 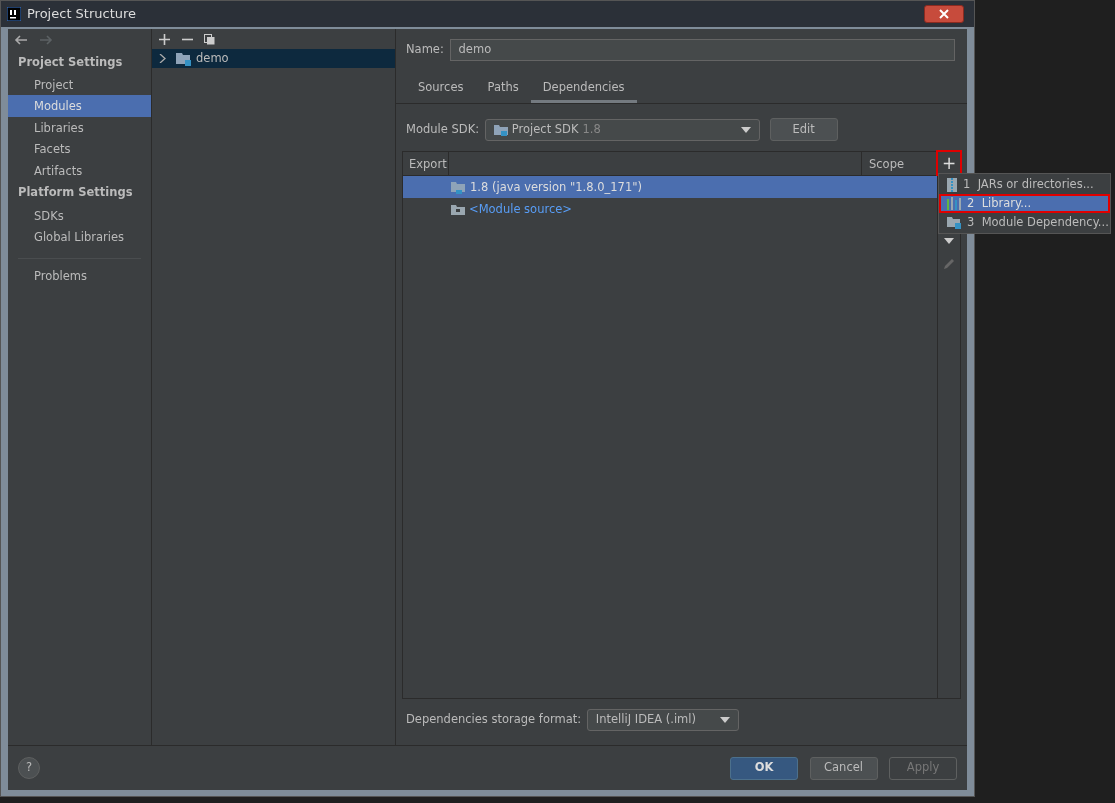 I want to click on sidebar-item: Libraries, so click(x=79, y=127).